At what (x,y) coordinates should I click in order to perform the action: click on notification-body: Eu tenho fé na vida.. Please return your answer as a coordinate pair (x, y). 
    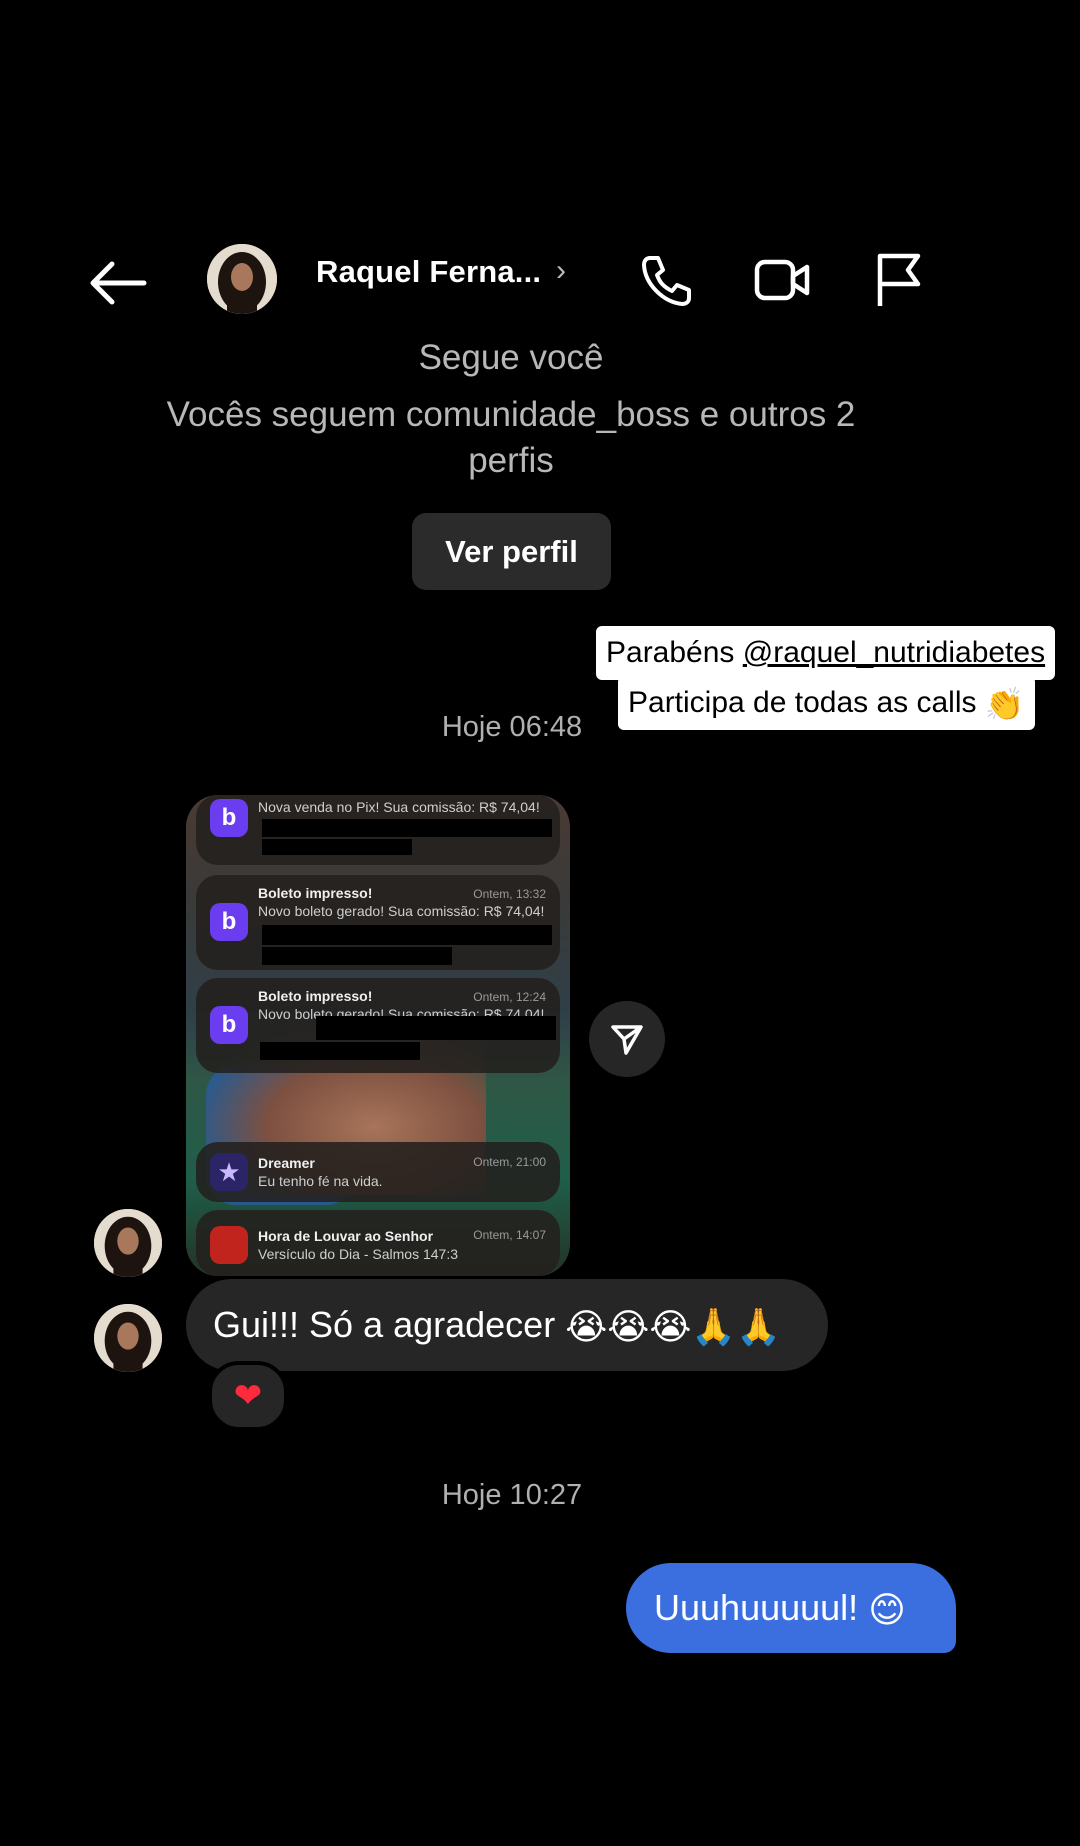
    Looking at the image, I should click on (320, 1181).